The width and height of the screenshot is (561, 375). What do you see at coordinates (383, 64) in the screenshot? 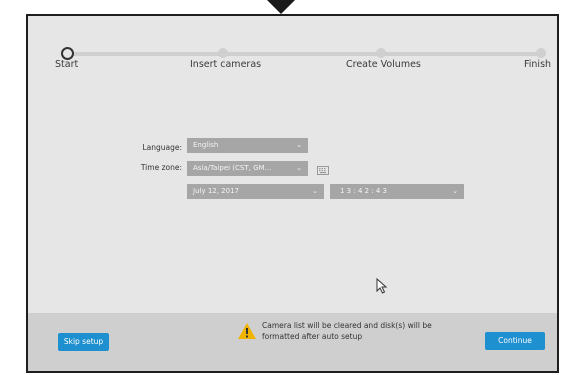
I see `step-label-create-volumes: Create Volumes` at bounding box center [383, 64].